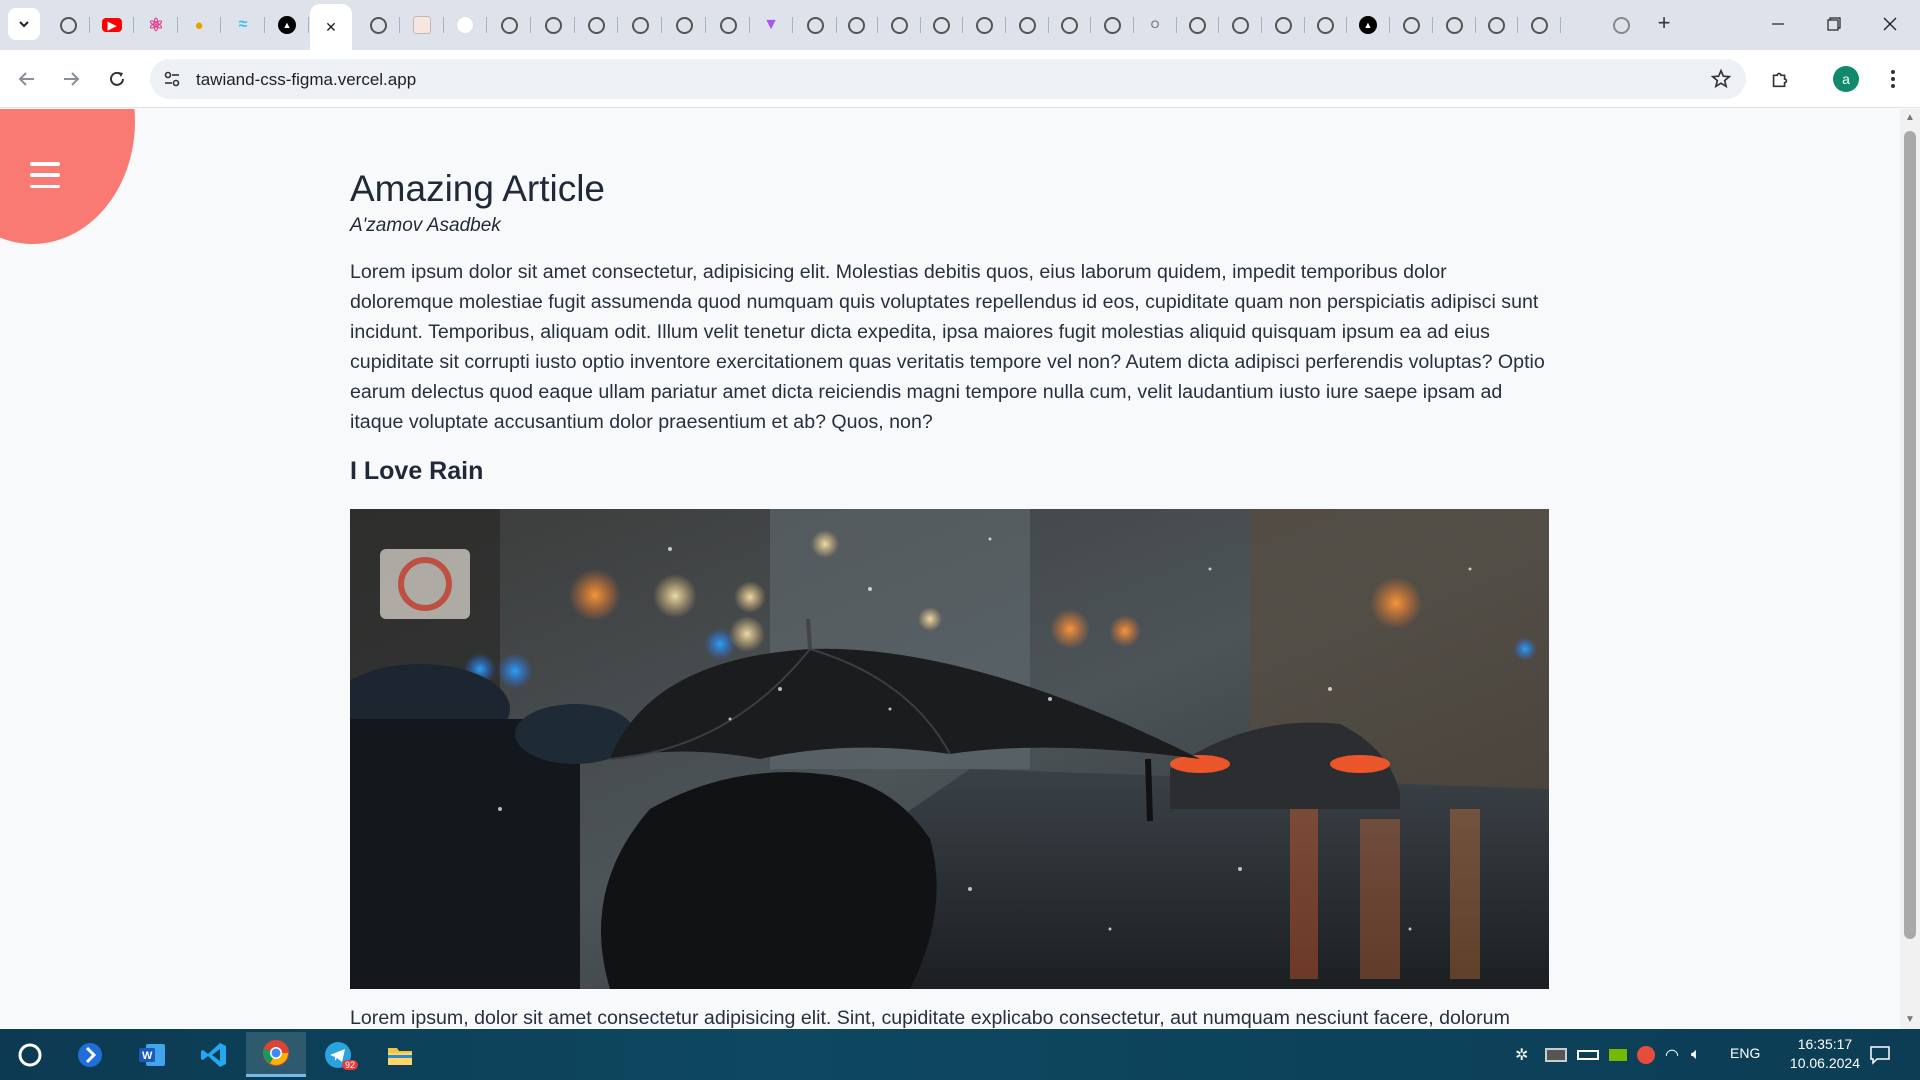 Image resolution: width=1920 pixels, height=1080 pixels. What do you see at coordinates (1910, 535) in the screenshot?
I see `scrollbar-thumb` at bounding box center [1910, 535].